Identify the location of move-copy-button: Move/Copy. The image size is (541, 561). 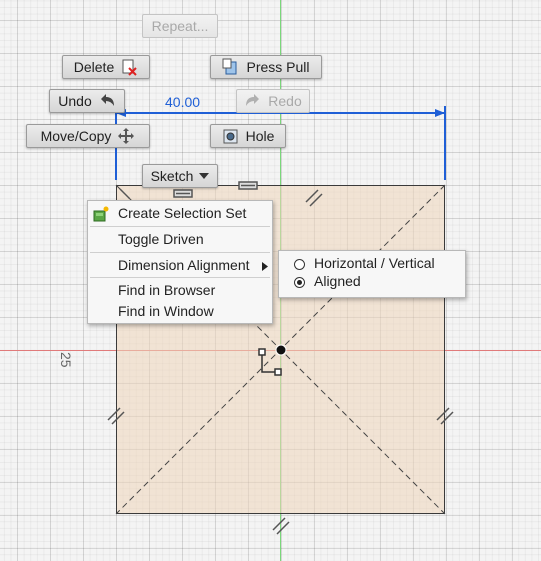
(88, 136).